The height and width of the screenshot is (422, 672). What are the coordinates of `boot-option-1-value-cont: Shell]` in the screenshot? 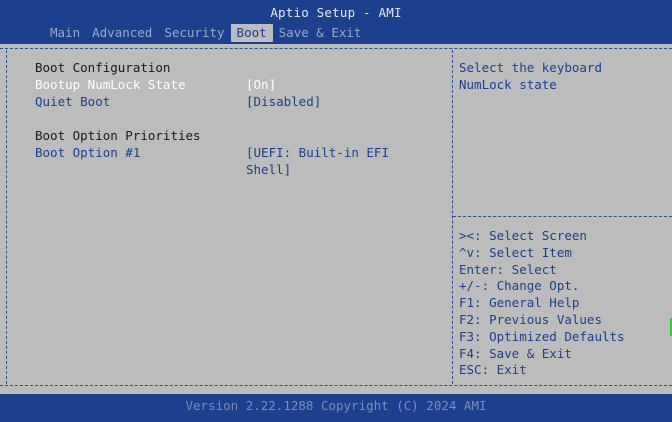 It's located at (268, 169).